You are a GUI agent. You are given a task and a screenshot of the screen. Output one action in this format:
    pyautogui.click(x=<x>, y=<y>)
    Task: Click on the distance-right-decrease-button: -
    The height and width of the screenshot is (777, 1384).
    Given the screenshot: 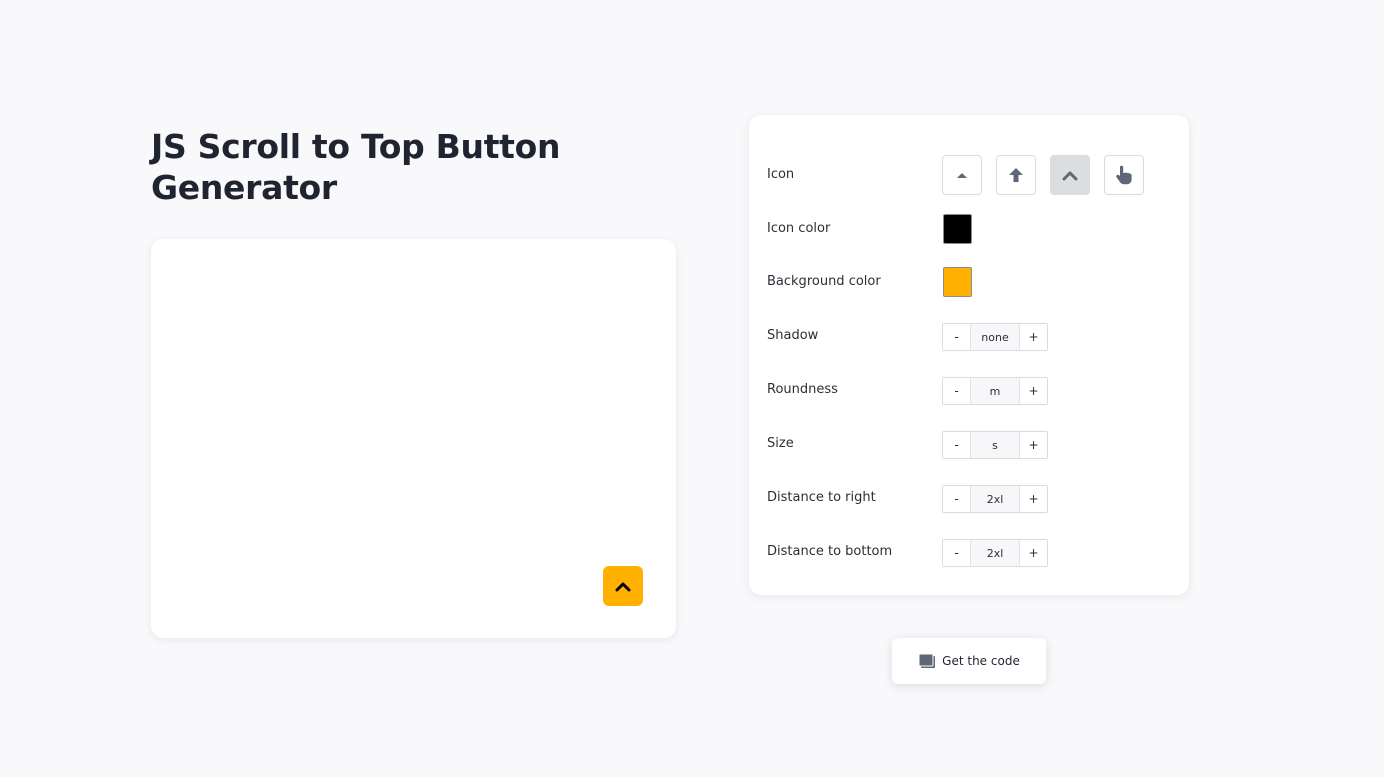 What is the action you would take?
    pyautogui.click(x=956, y=499)
    